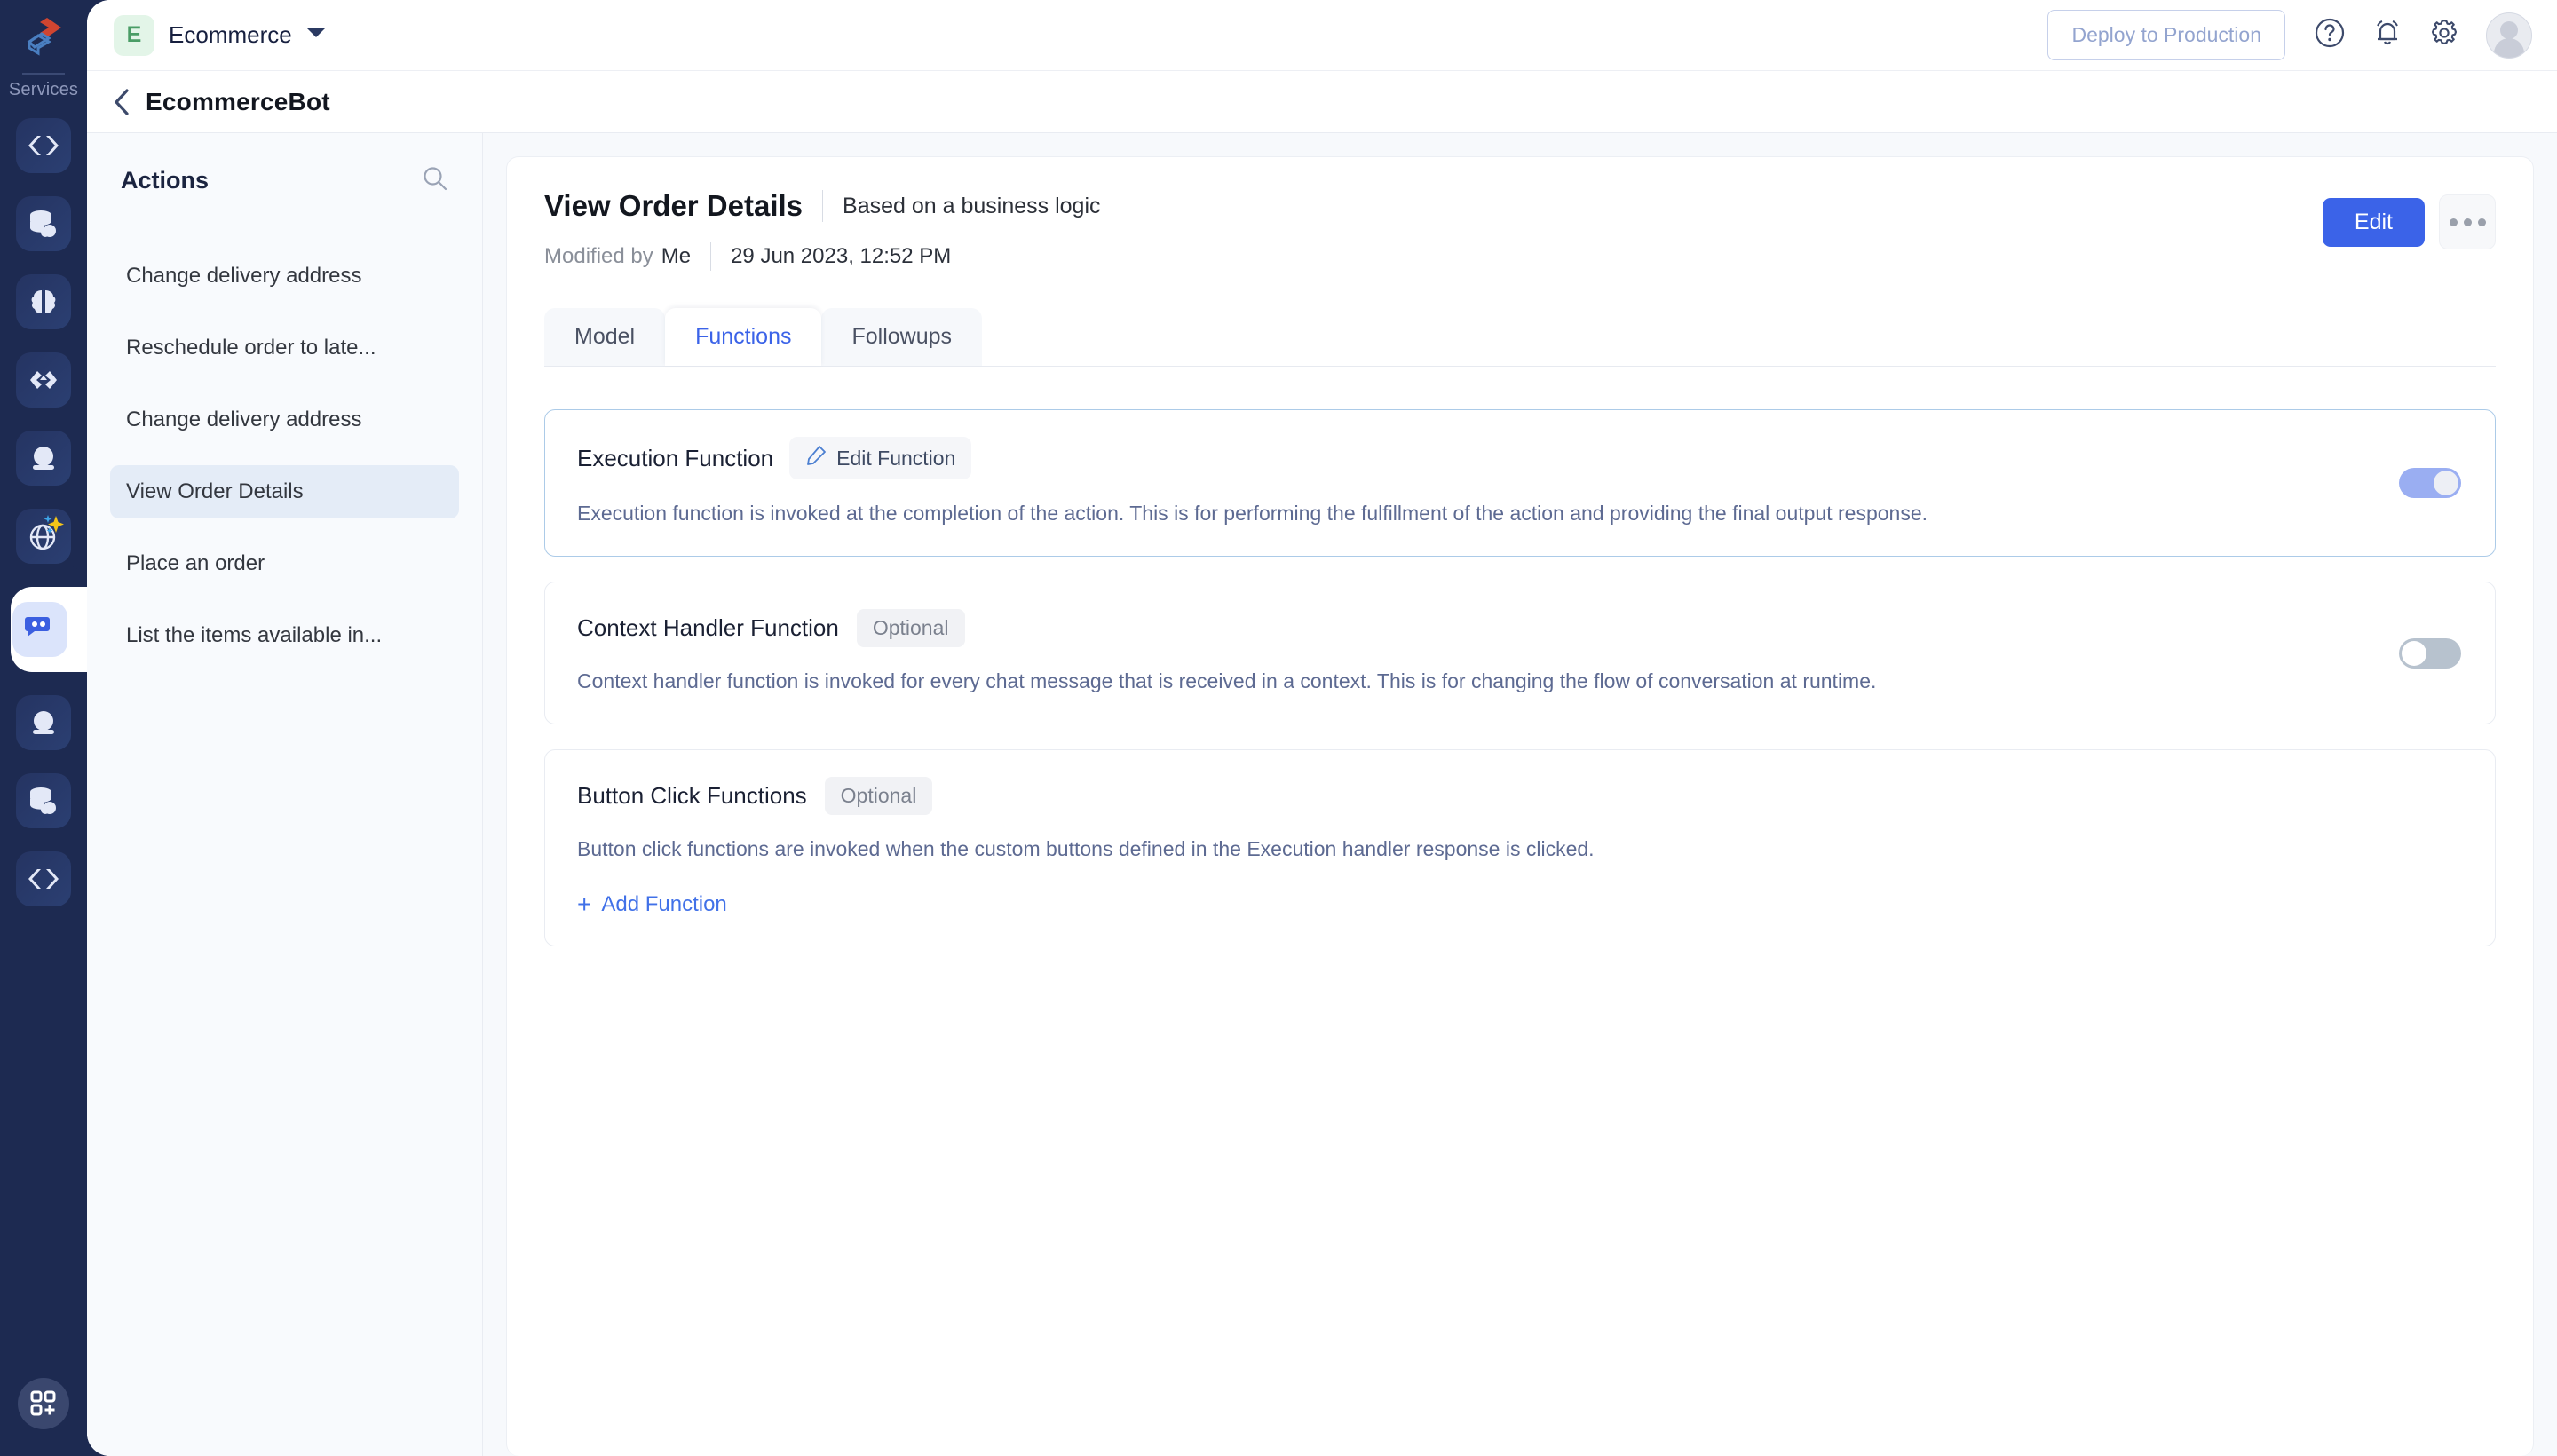 The width and height of the screenshot is (2557, 1456). I want to click on rail-bottom, so click(43, 1403).